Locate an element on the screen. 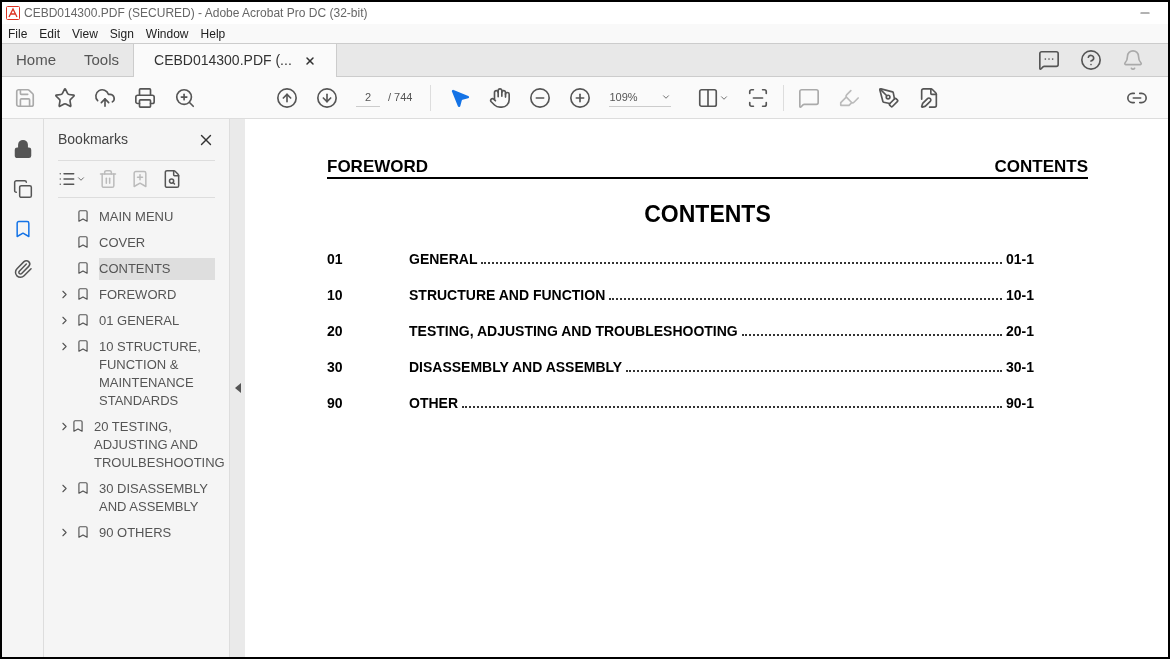  section-number: 10 is located at coordinates (335, 294).